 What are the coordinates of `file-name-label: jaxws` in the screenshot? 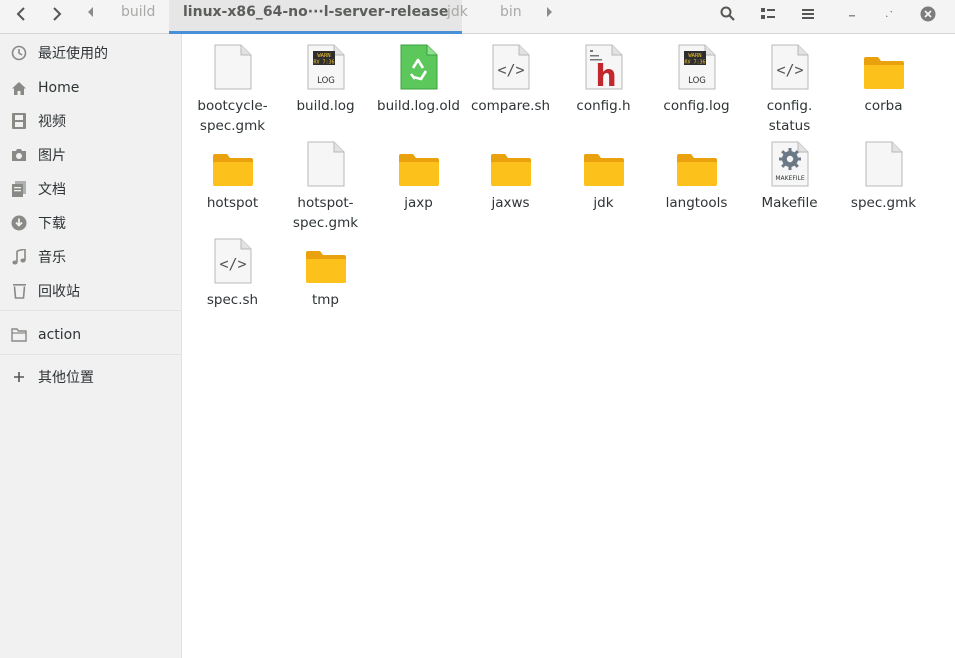 It's located at (510, 203).